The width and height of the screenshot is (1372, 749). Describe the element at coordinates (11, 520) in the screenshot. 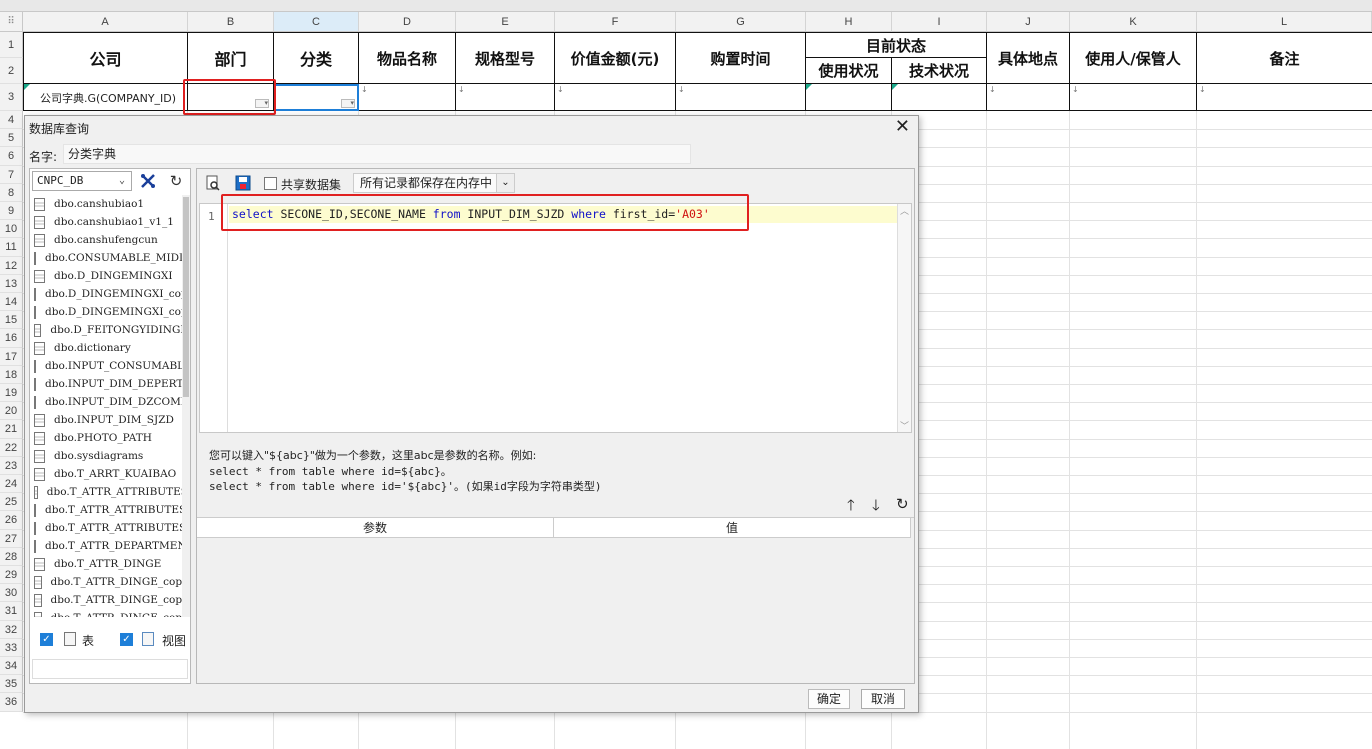

I see `row-header-26: 26` at that location.